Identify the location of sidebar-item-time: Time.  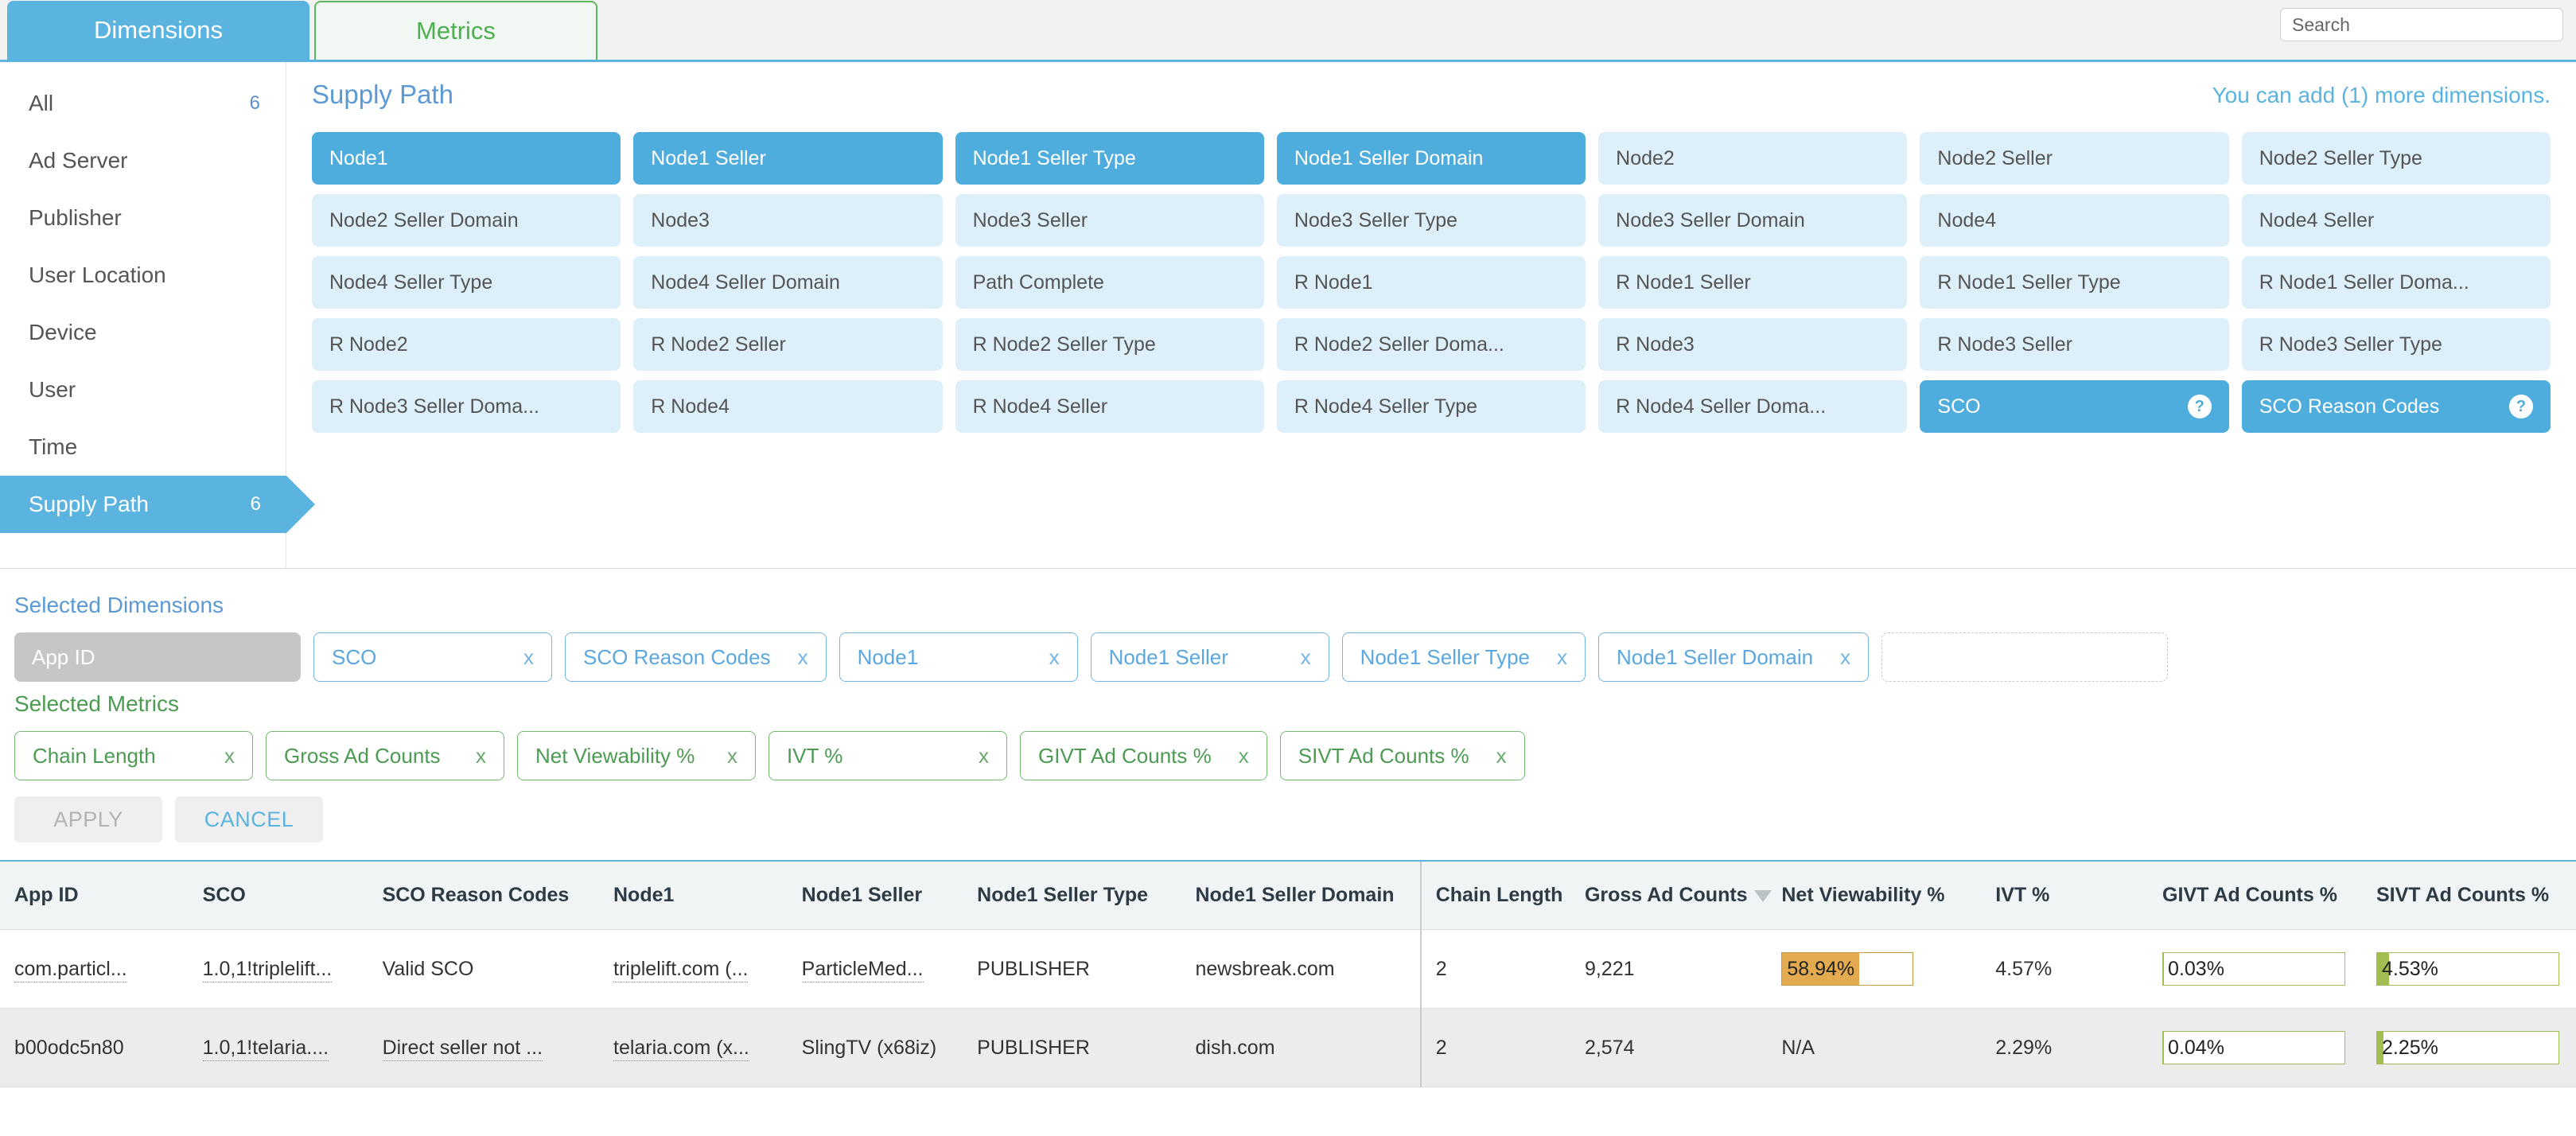
(143, 447).